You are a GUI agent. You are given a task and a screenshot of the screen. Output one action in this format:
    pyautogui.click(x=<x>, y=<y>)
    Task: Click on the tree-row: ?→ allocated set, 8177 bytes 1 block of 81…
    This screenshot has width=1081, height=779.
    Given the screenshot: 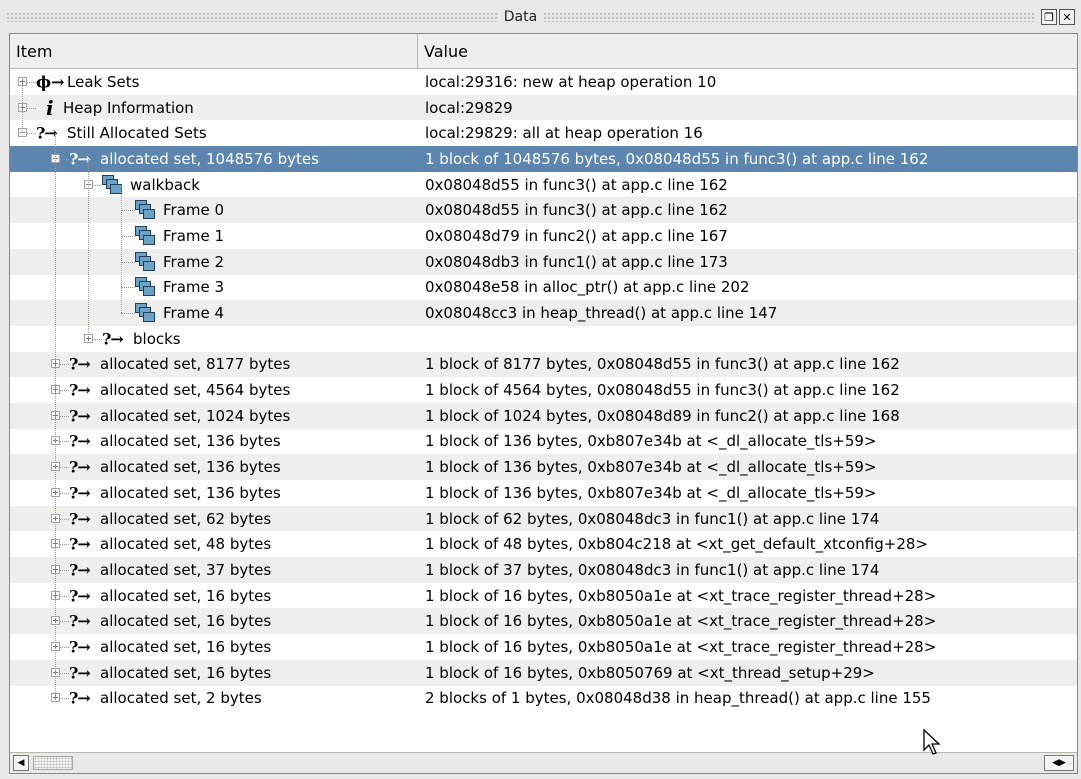 What is the action you would take?
    pyautogui.click(x=543, y=364)
    